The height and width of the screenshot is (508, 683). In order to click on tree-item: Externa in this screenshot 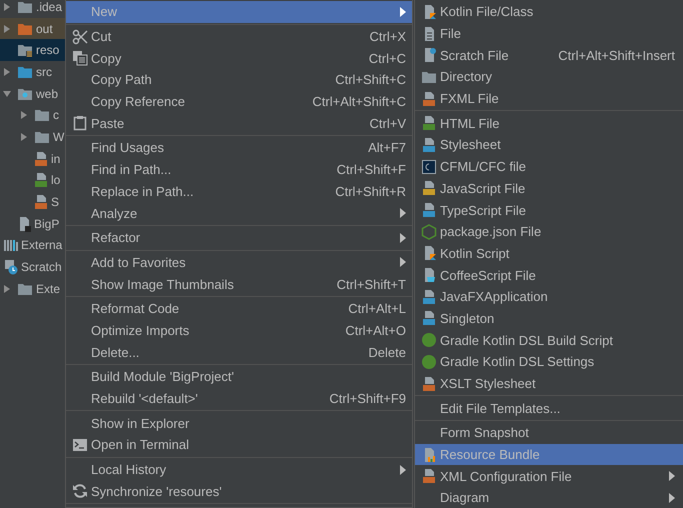, I will do `click(32, 245)`.